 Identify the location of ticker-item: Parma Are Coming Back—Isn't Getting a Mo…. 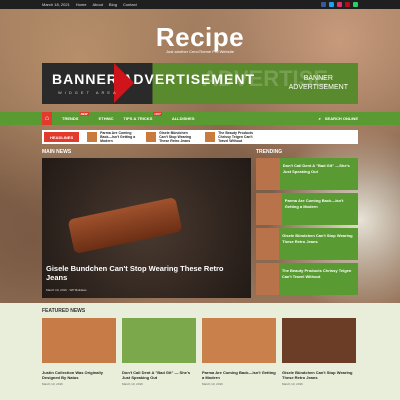
(112, 137).